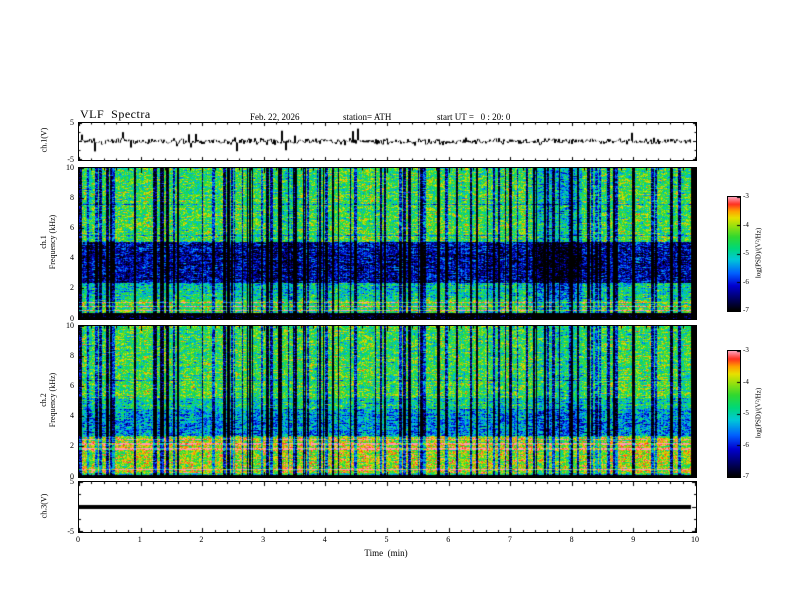 This screenshot has height=612, width=792. I want to click on colorbar2-label: log(PSD)/(V²/Hz), so click(758, 413).